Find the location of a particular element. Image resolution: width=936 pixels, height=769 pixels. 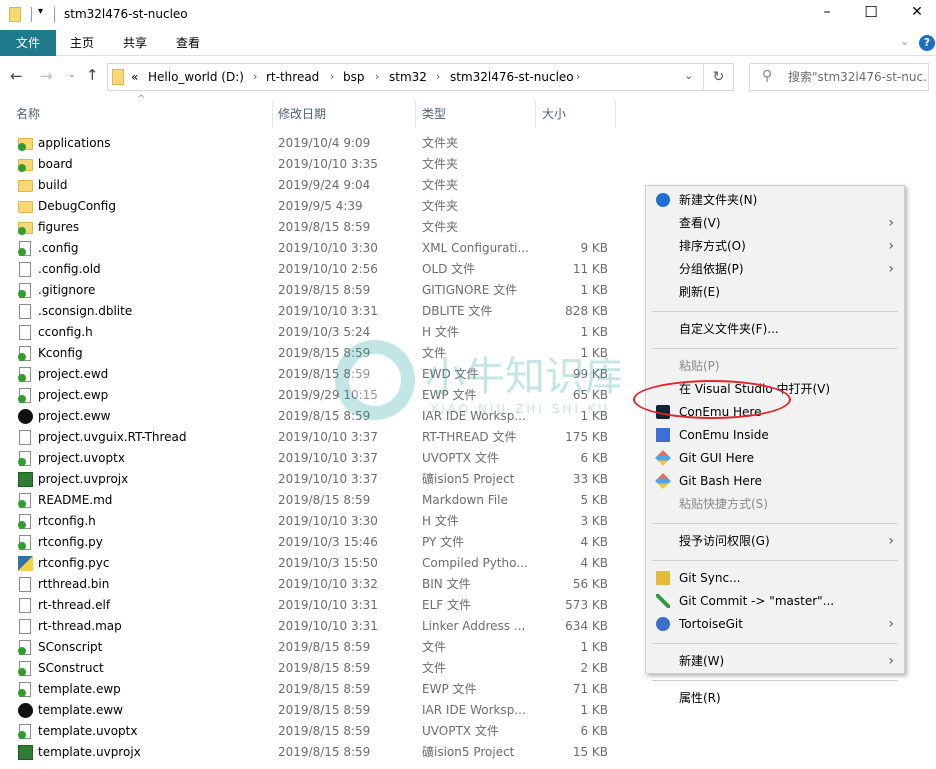

help-button: ? is located at coordinates (927, 43).